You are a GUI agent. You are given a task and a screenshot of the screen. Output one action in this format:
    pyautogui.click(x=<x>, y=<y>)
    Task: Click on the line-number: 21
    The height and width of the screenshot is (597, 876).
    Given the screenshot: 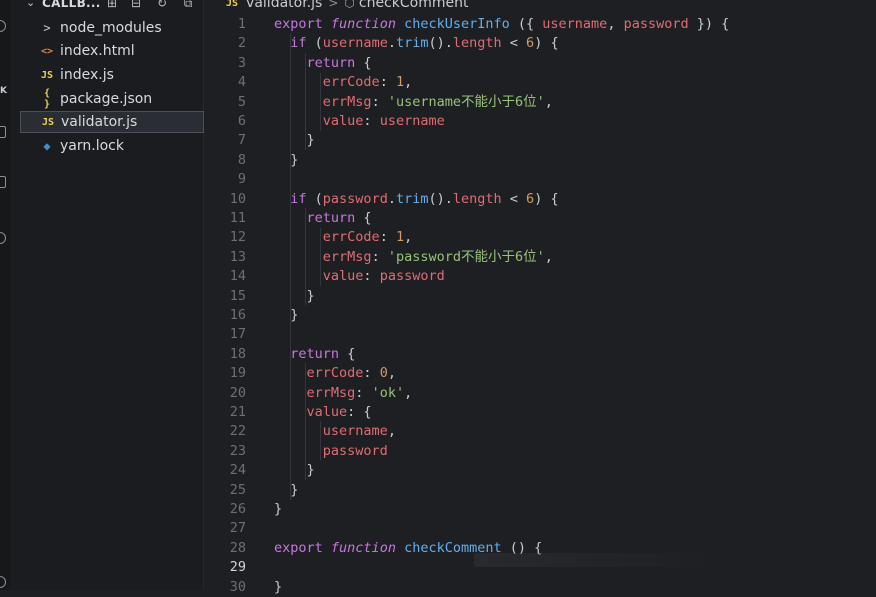 What is the action you would take?
    pyautogui.click(x=237, y=412)
    